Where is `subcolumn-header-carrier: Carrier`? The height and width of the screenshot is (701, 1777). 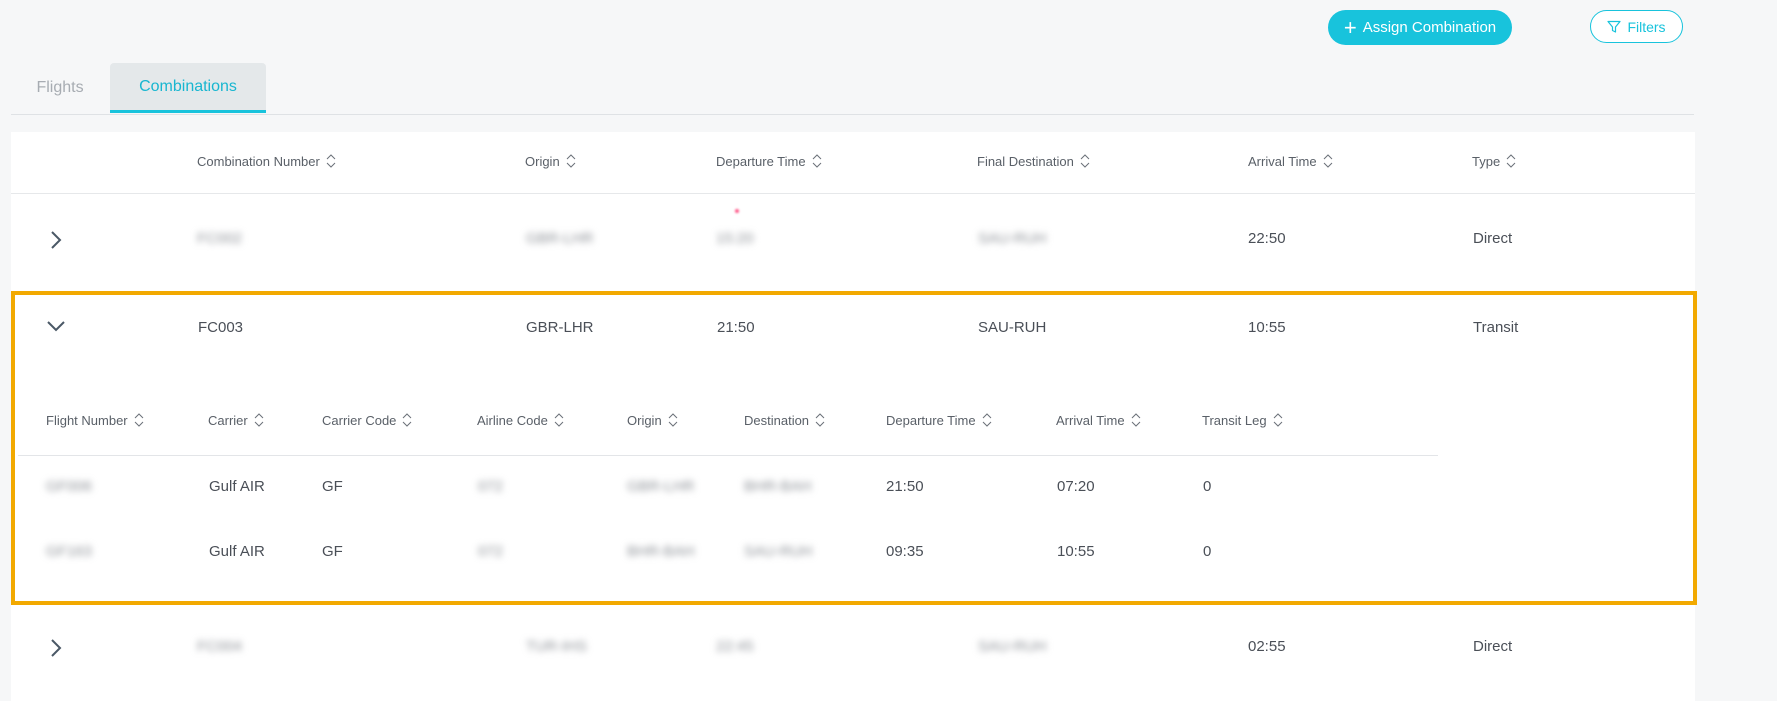
subcolumn-header-carrier: Carrier is located at coordinates (236, 420).